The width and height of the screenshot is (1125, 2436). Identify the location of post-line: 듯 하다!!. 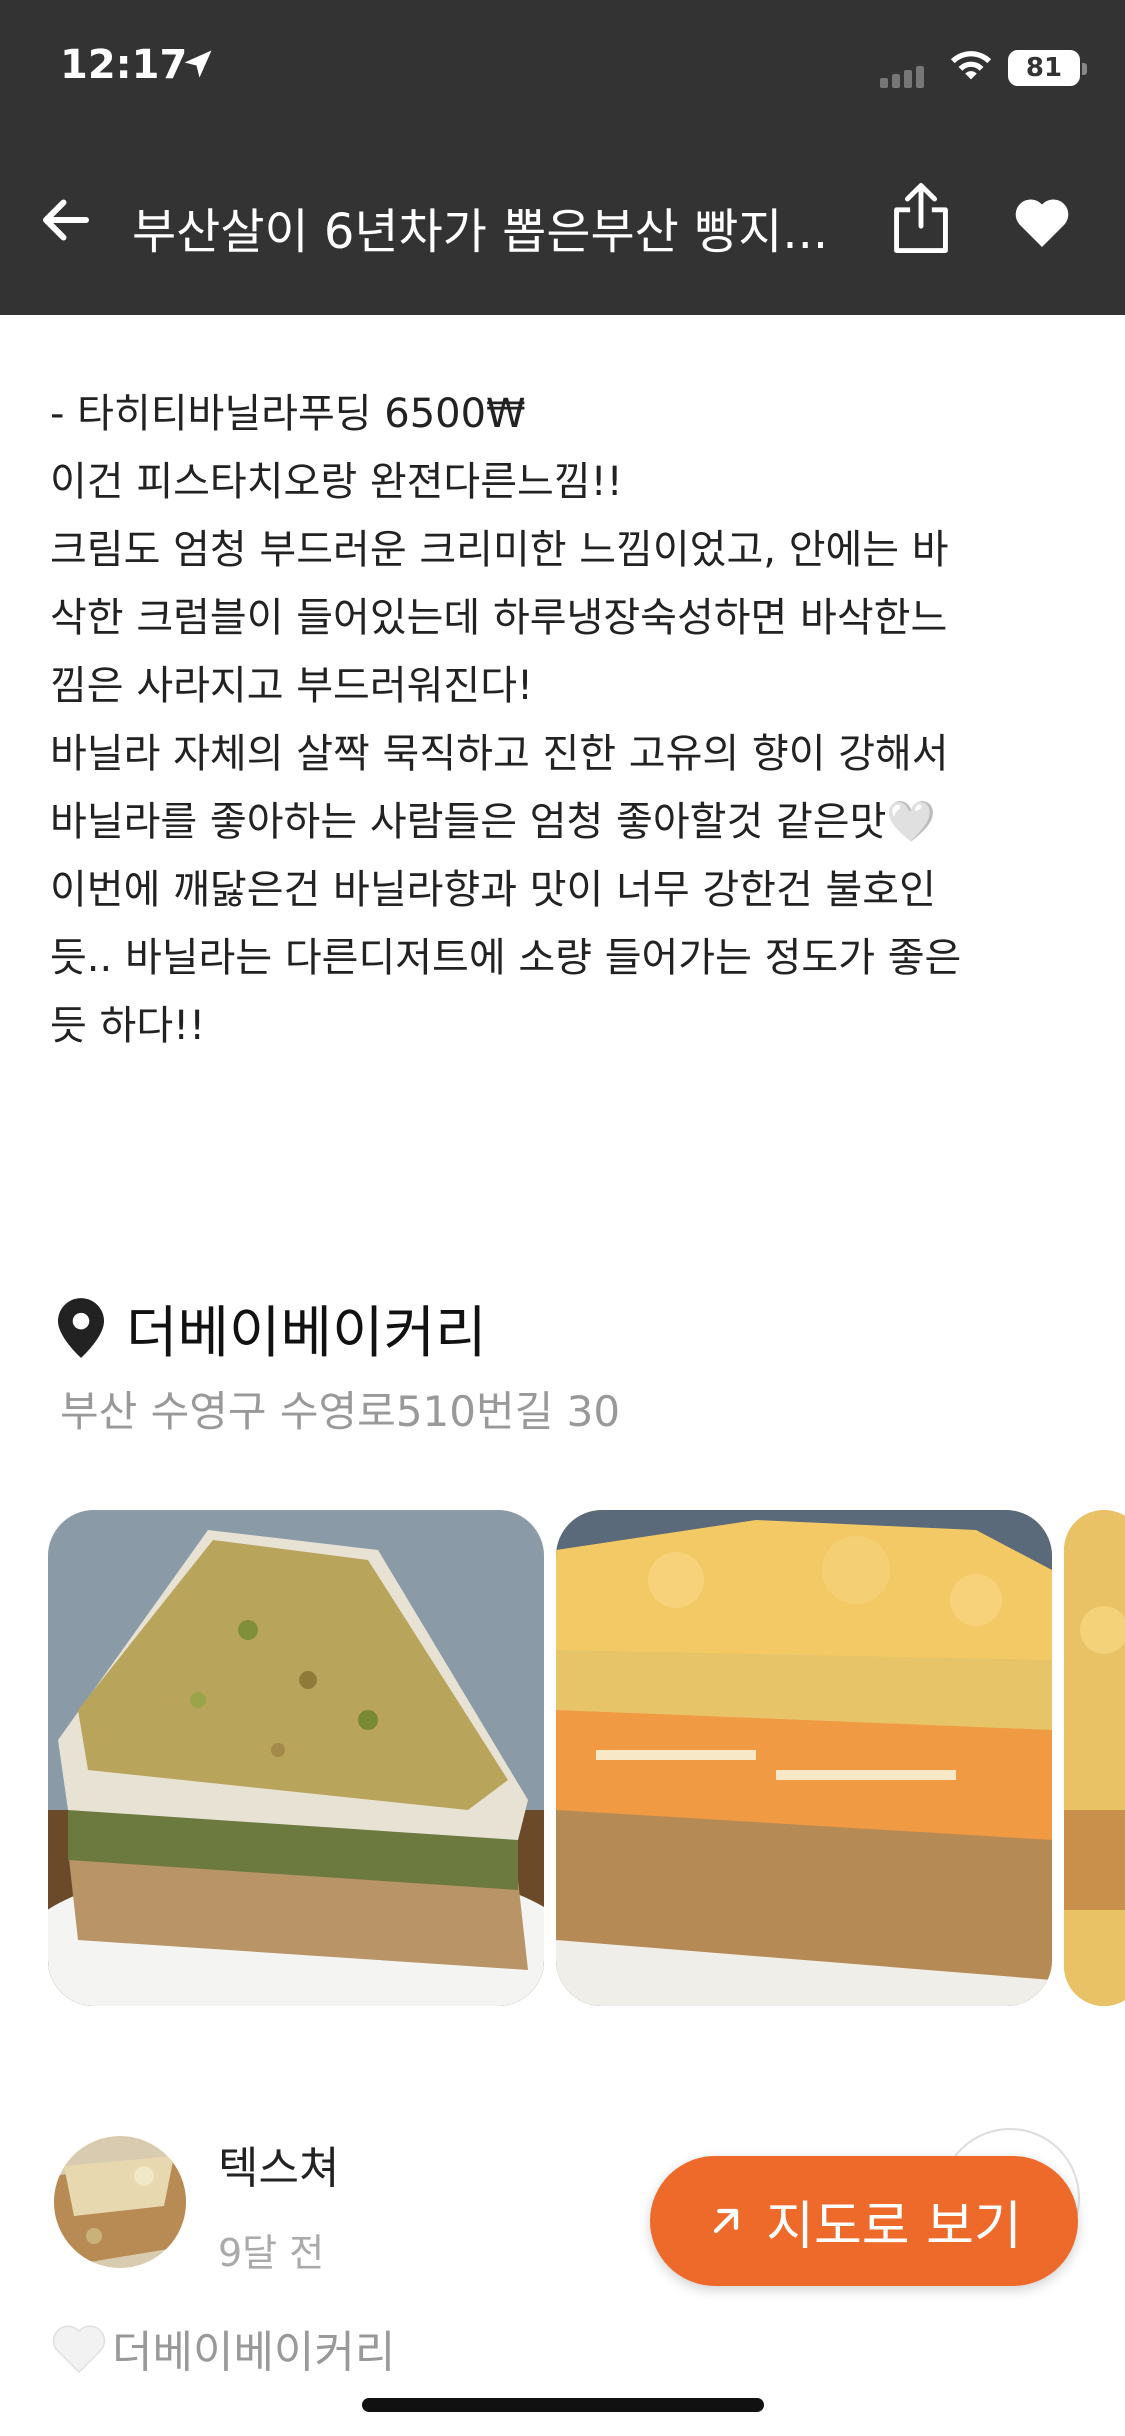
(128, 1026).